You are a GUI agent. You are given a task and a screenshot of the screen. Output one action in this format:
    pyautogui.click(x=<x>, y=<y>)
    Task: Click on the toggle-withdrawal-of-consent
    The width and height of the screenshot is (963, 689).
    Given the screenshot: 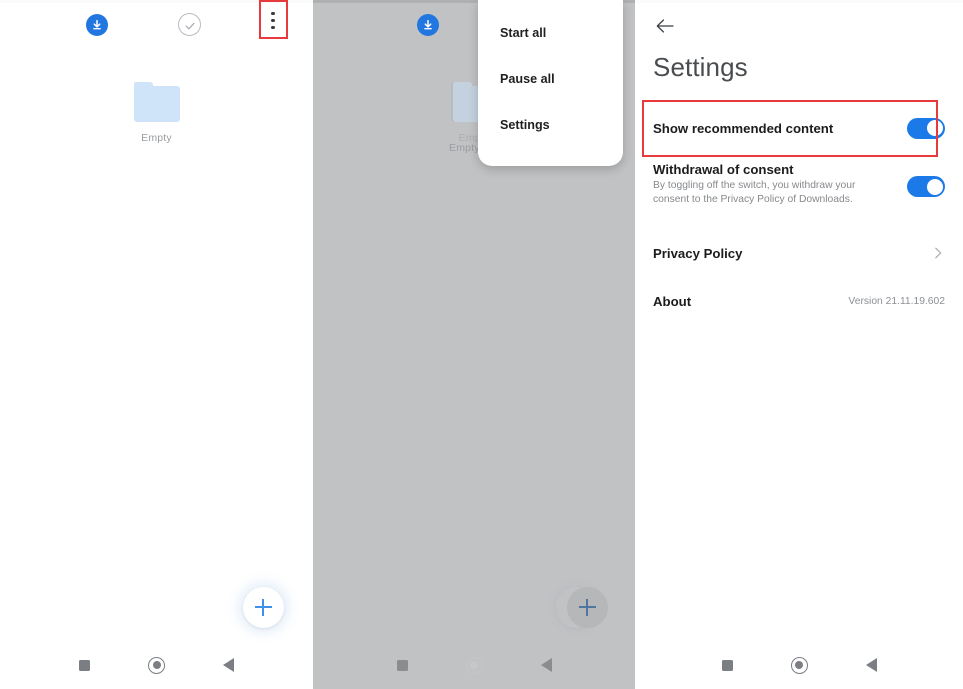 What is the action you would take?
    pyautogui.click(x=926, y=186)
    